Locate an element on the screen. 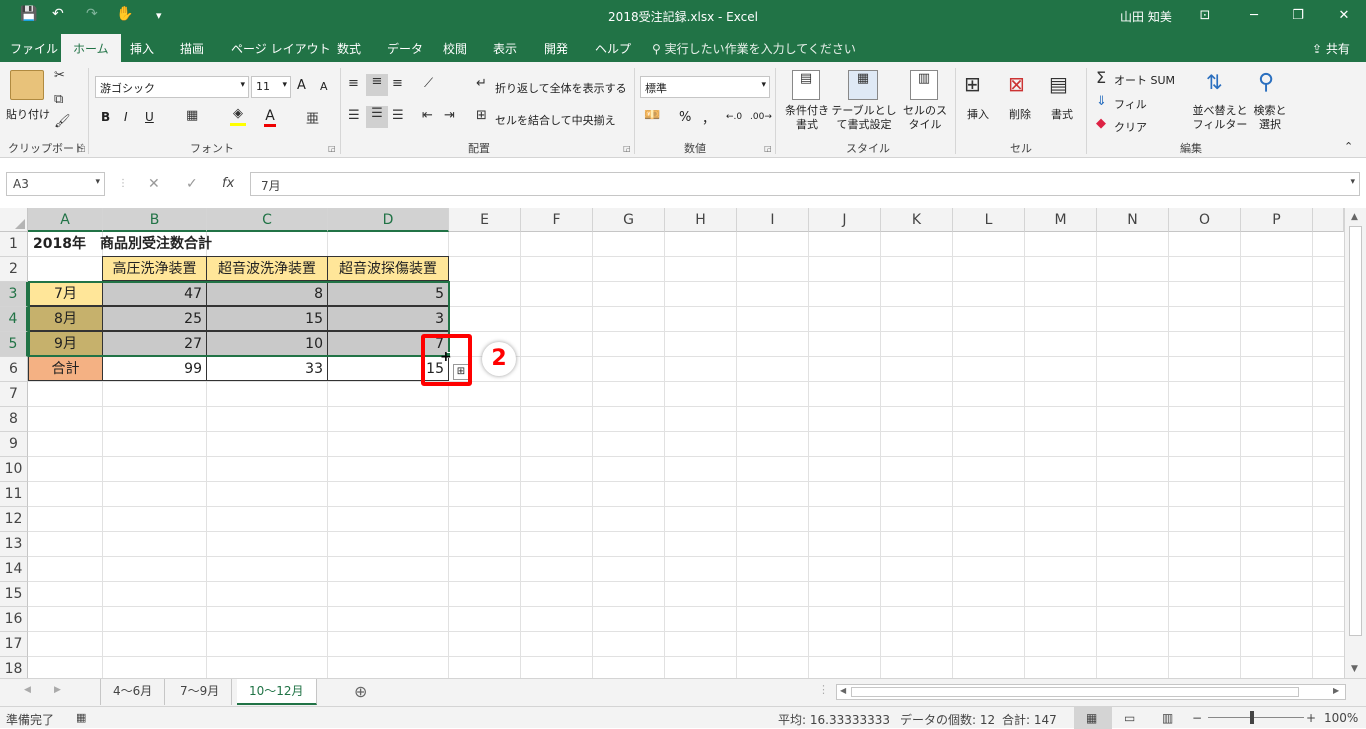  macro-record-icon: ▦ is located at coordinates (81, 717).